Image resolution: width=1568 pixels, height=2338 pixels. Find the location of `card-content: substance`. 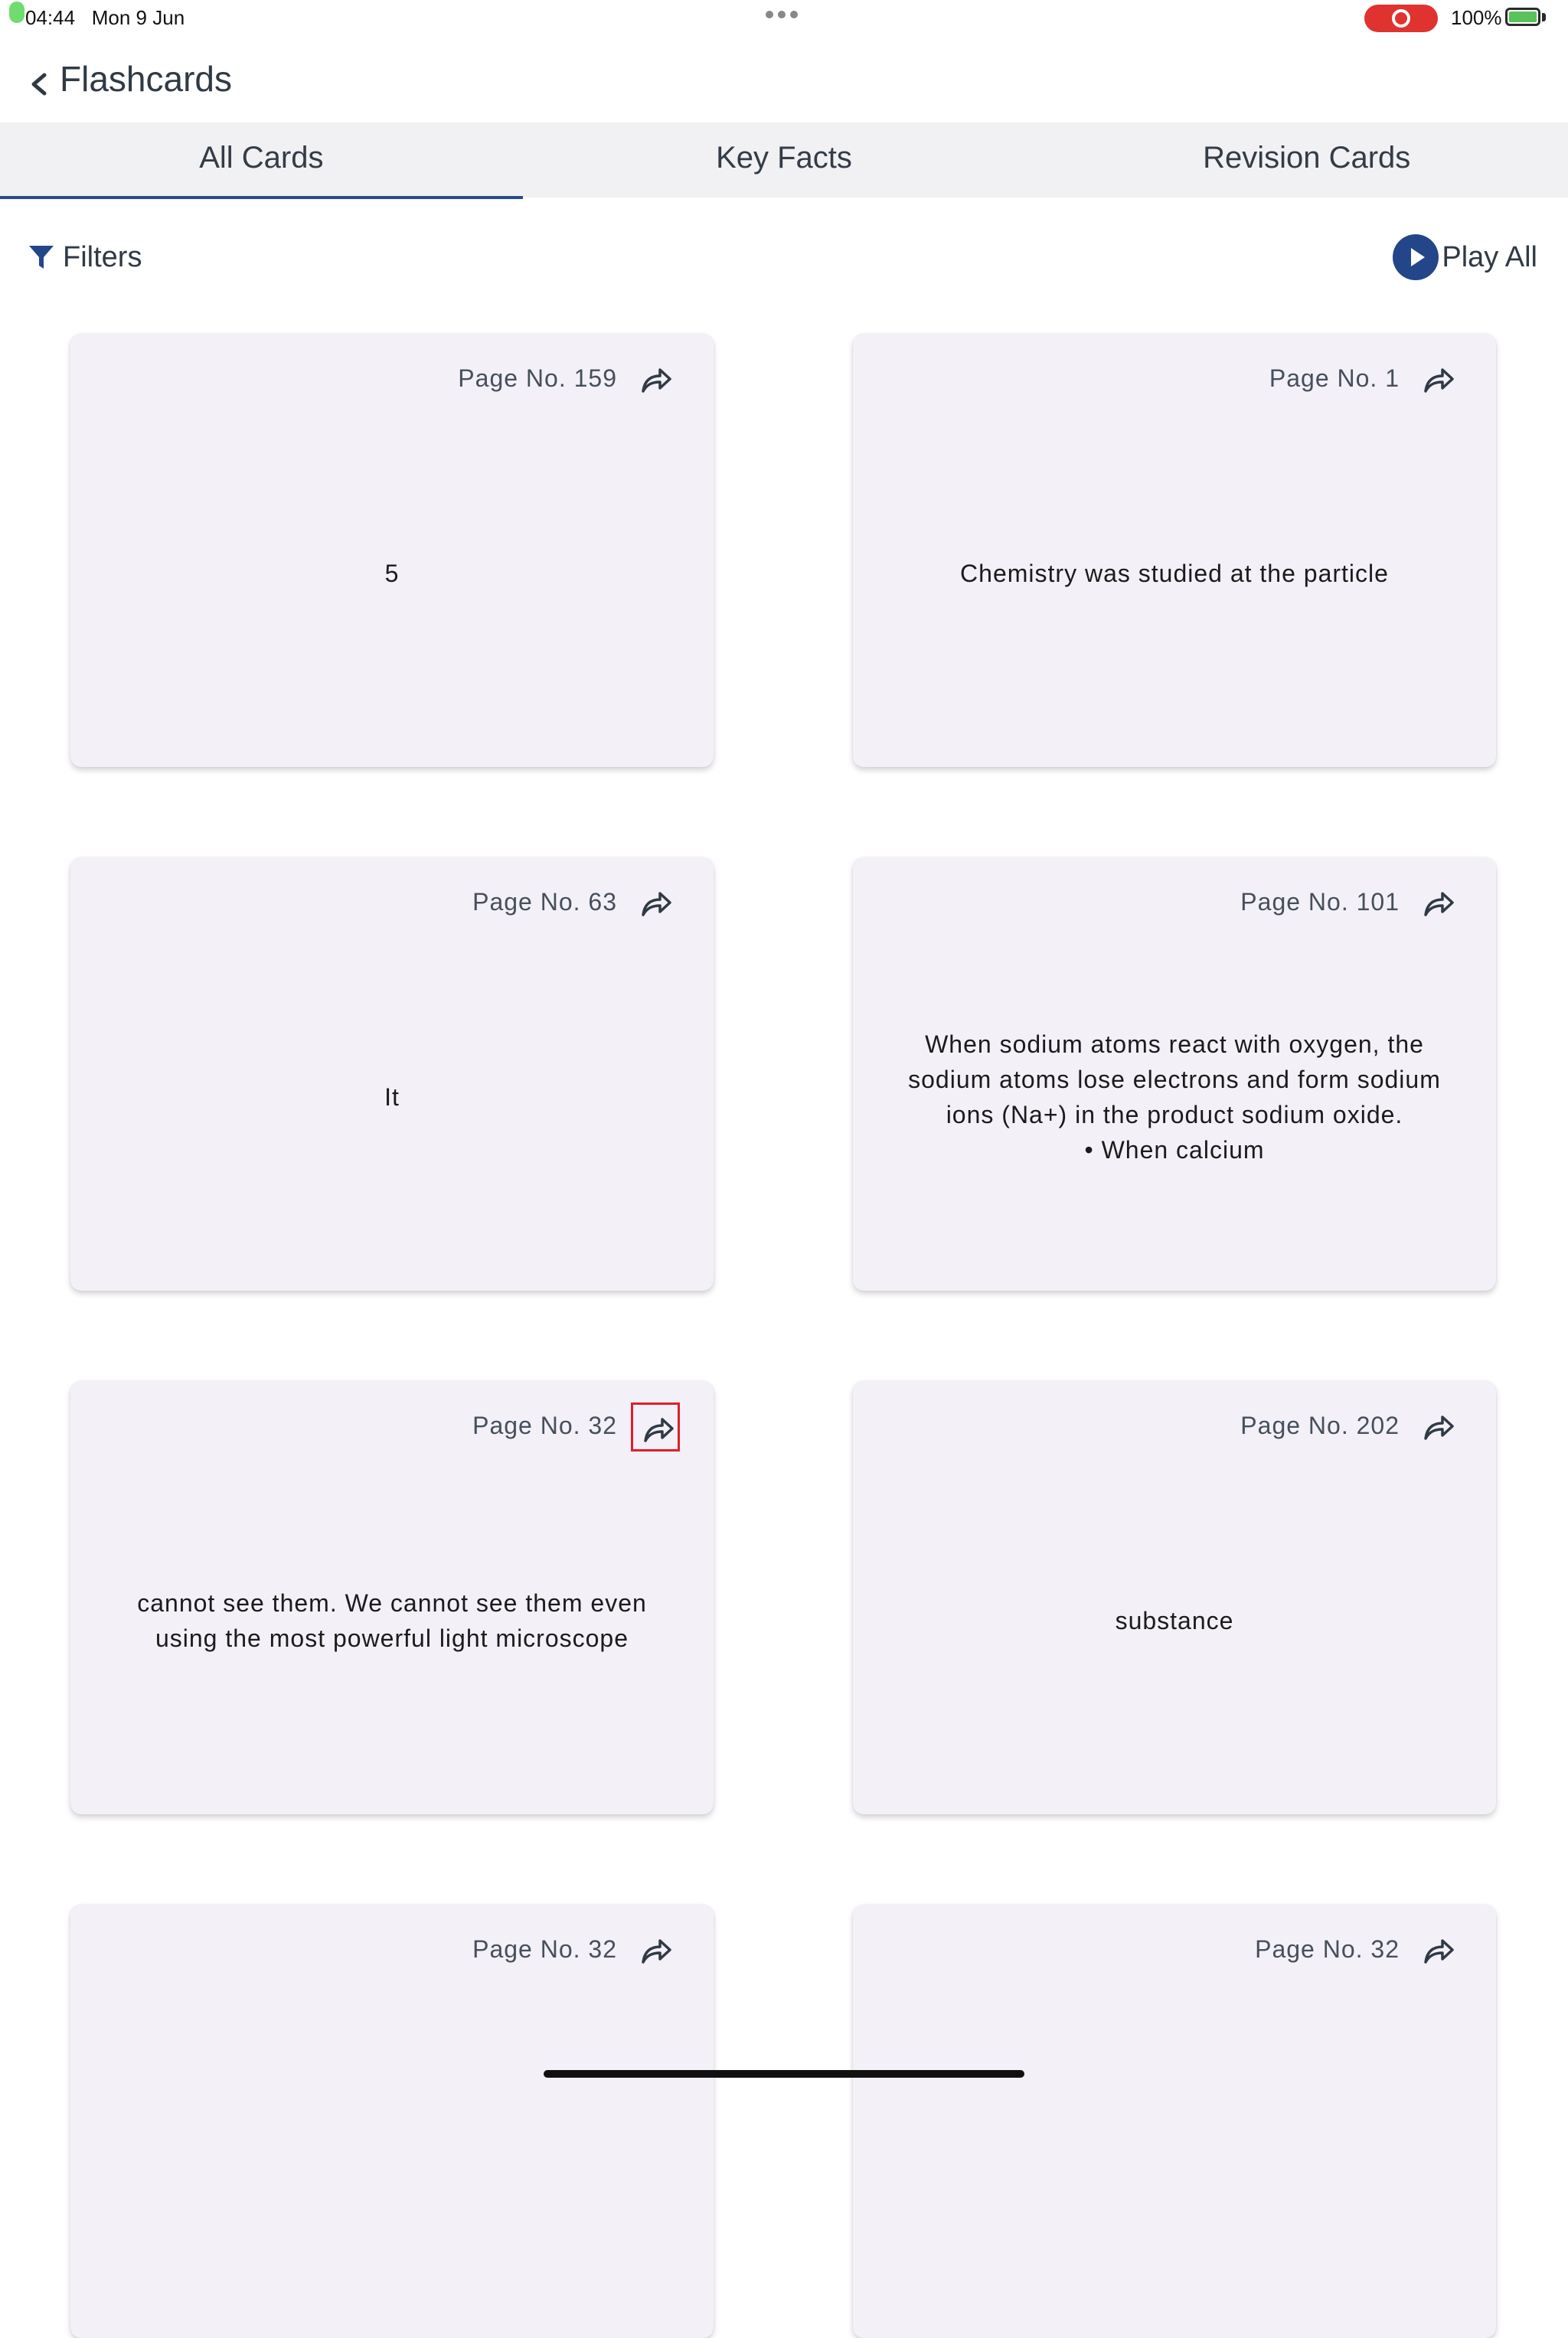

card-content: substance is located at coordinates (1174, 1620).